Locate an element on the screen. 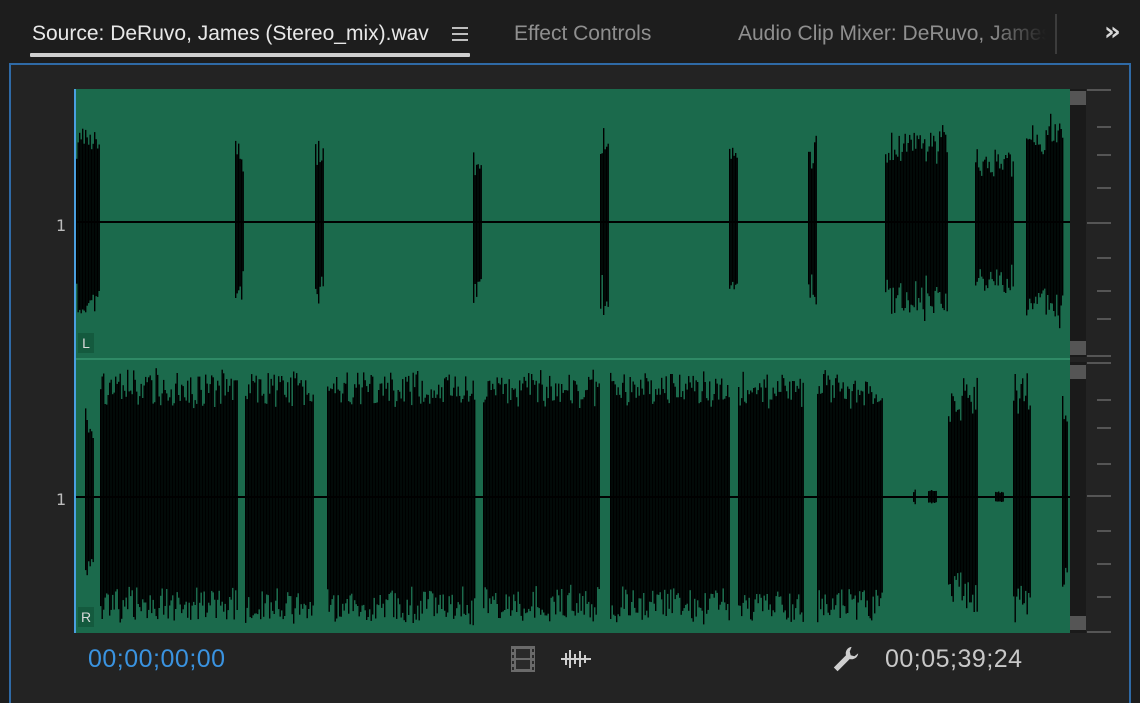 This screenshot has width=1140, height=703. right-scroll-bottom-handle is located at coordinates (1078, 623).